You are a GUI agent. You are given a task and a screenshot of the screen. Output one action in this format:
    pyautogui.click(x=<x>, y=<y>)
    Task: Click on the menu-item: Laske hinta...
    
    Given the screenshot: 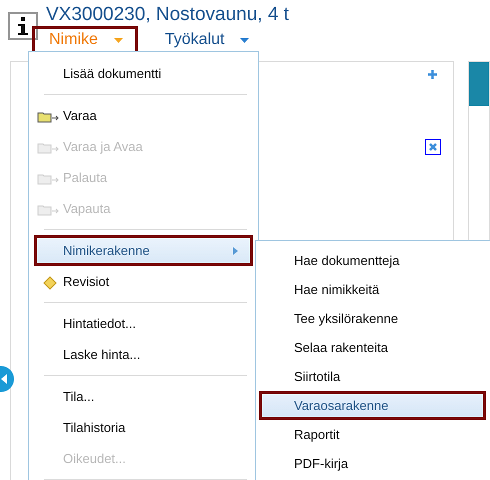 What is the action you would take?
    pyautogui.click(x=143, y=354)
    